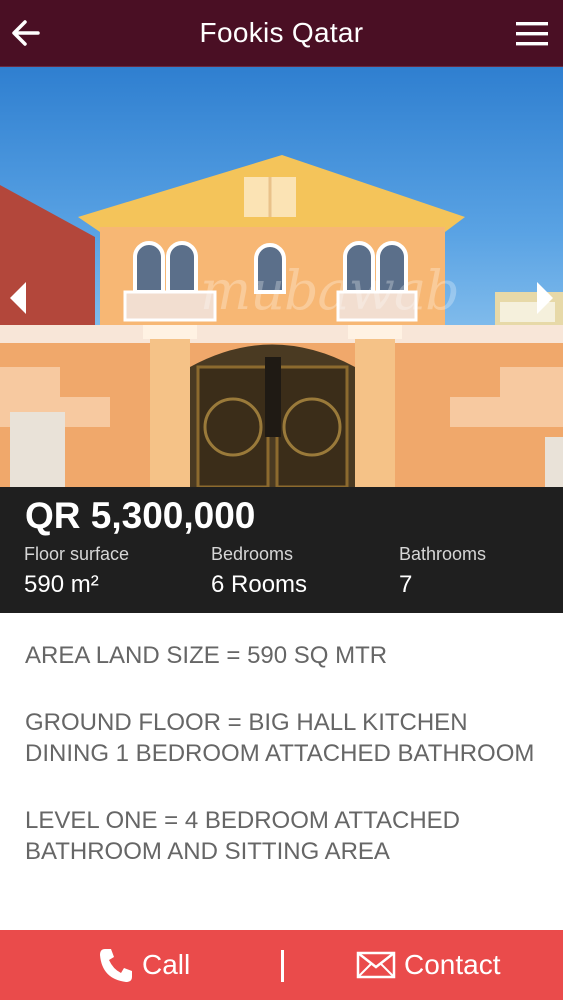 This screenshot has width=563, height=1000. What do you see at coordinates (532, 34) in the screenshot?
I see `hamburger-menu-icon` at bounding box center [532, 34].